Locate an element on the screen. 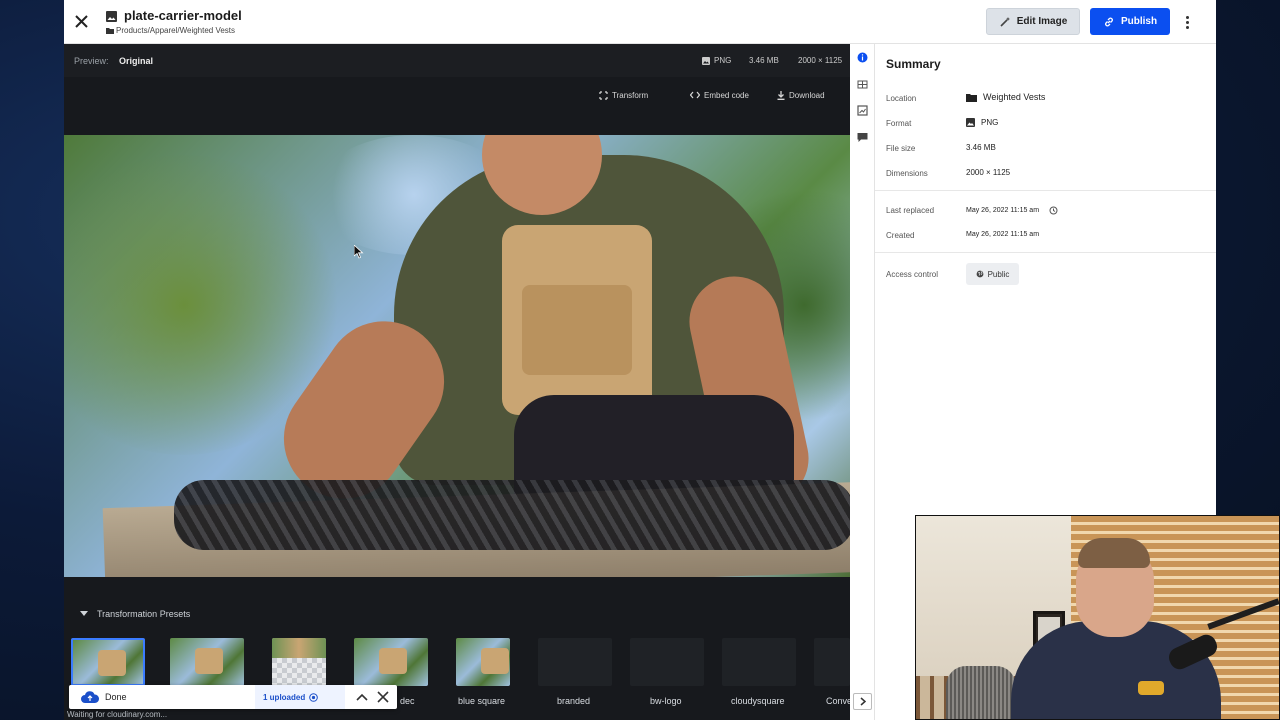 Image resolution: width=1280 pixels, height=720 pixels. download-button: Download is located at coordinates (801, 95).